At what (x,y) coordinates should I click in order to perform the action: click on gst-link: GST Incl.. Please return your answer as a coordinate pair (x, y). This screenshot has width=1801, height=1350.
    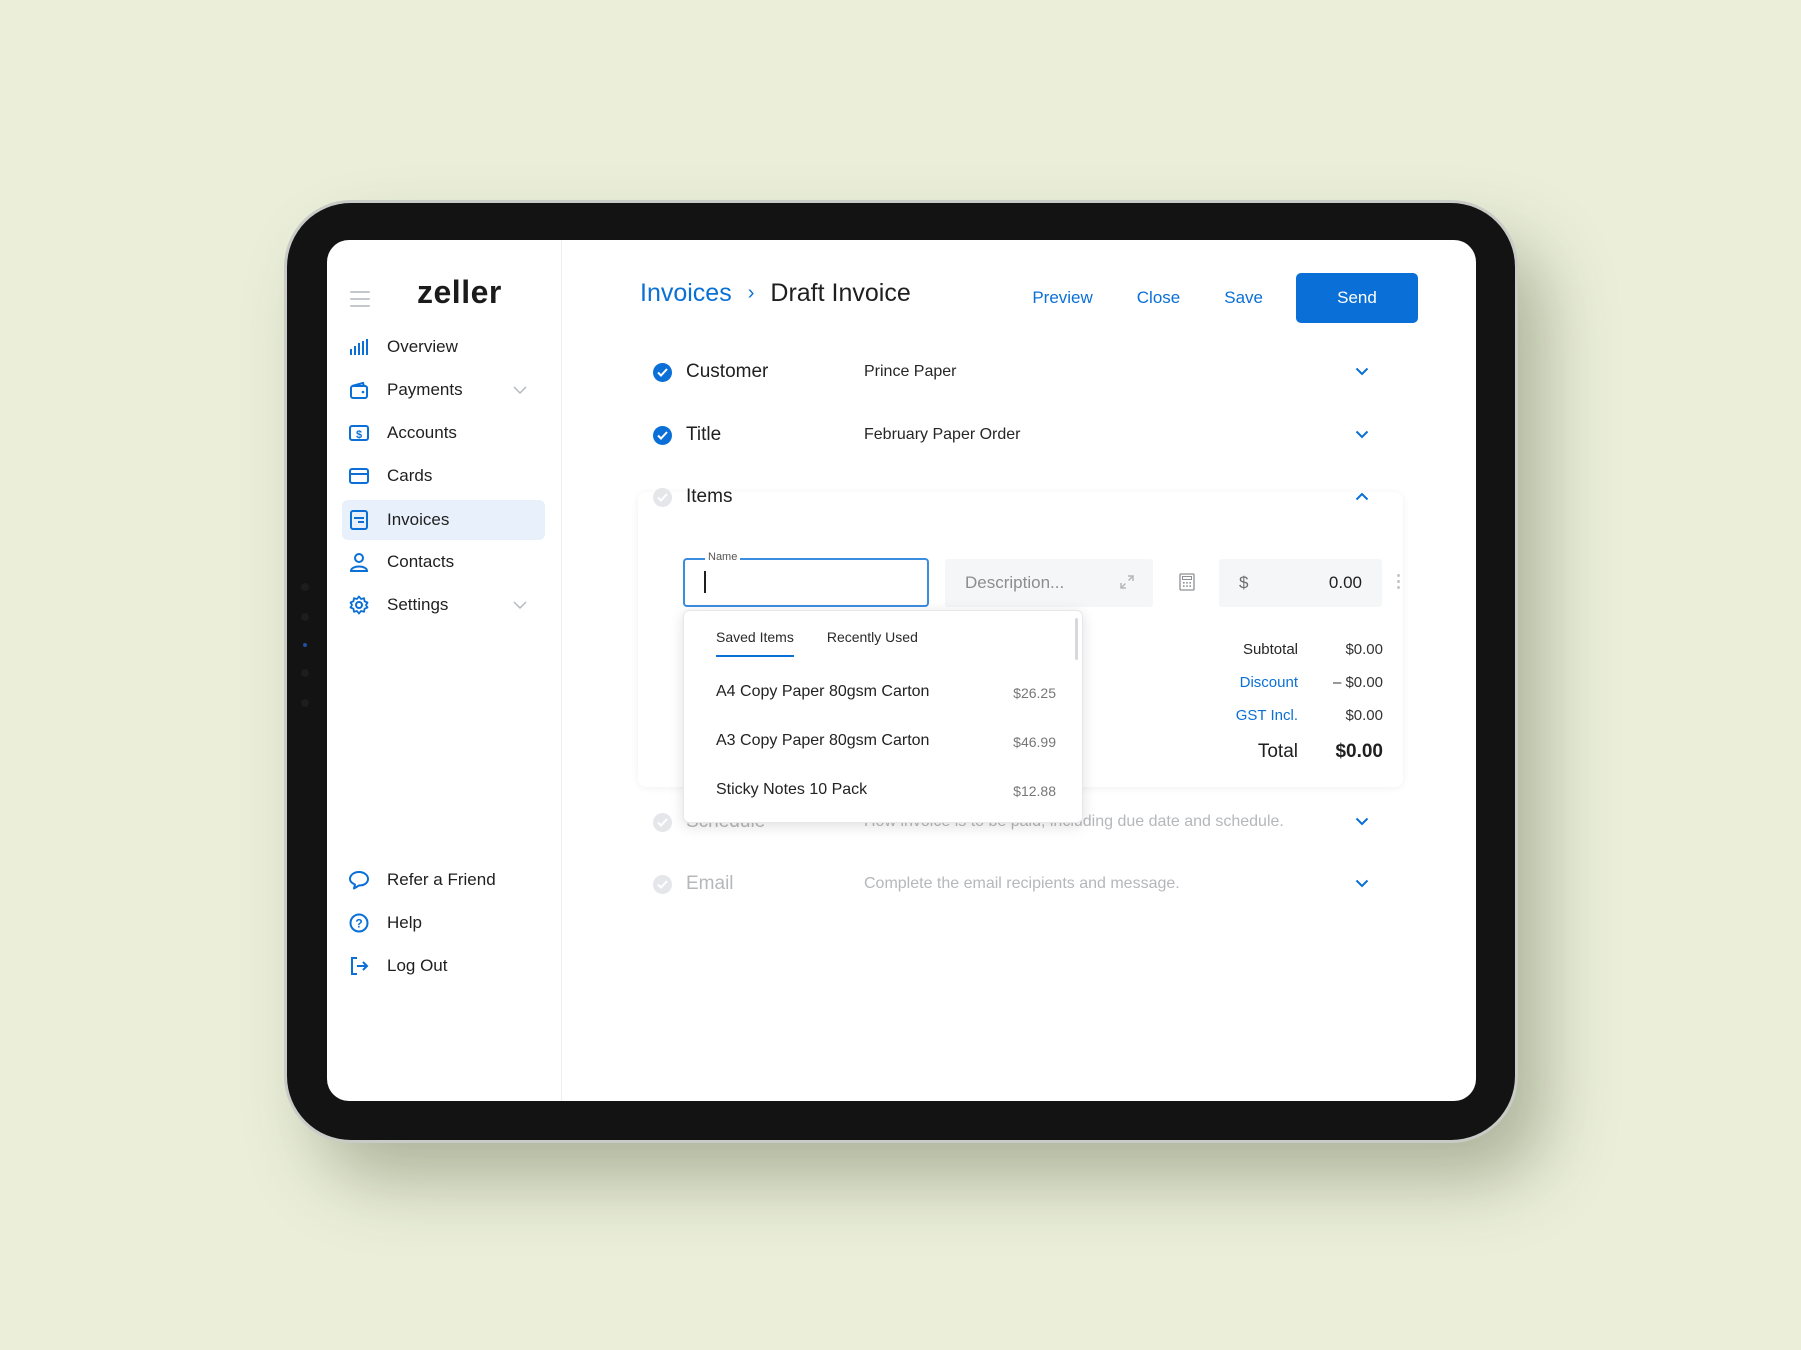
    Looking at the image, I should click on (1250, 715).